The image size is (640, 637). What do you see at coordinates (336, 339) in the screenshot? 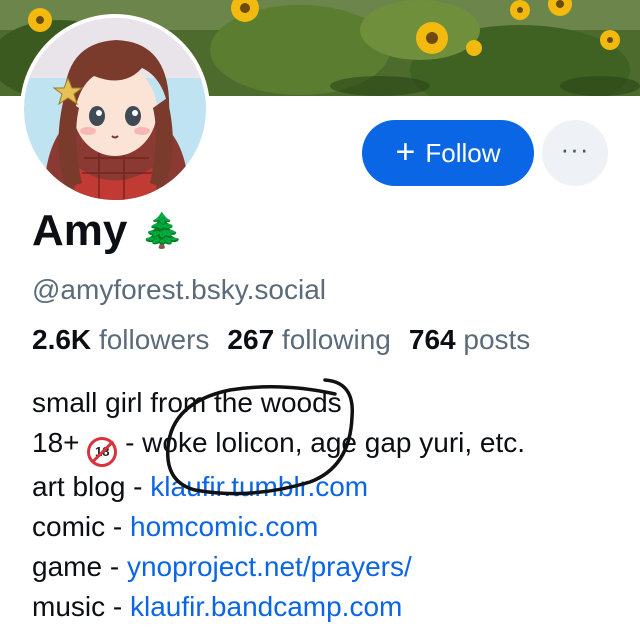
I see `following-label: following` at bounding box center [336, 339].